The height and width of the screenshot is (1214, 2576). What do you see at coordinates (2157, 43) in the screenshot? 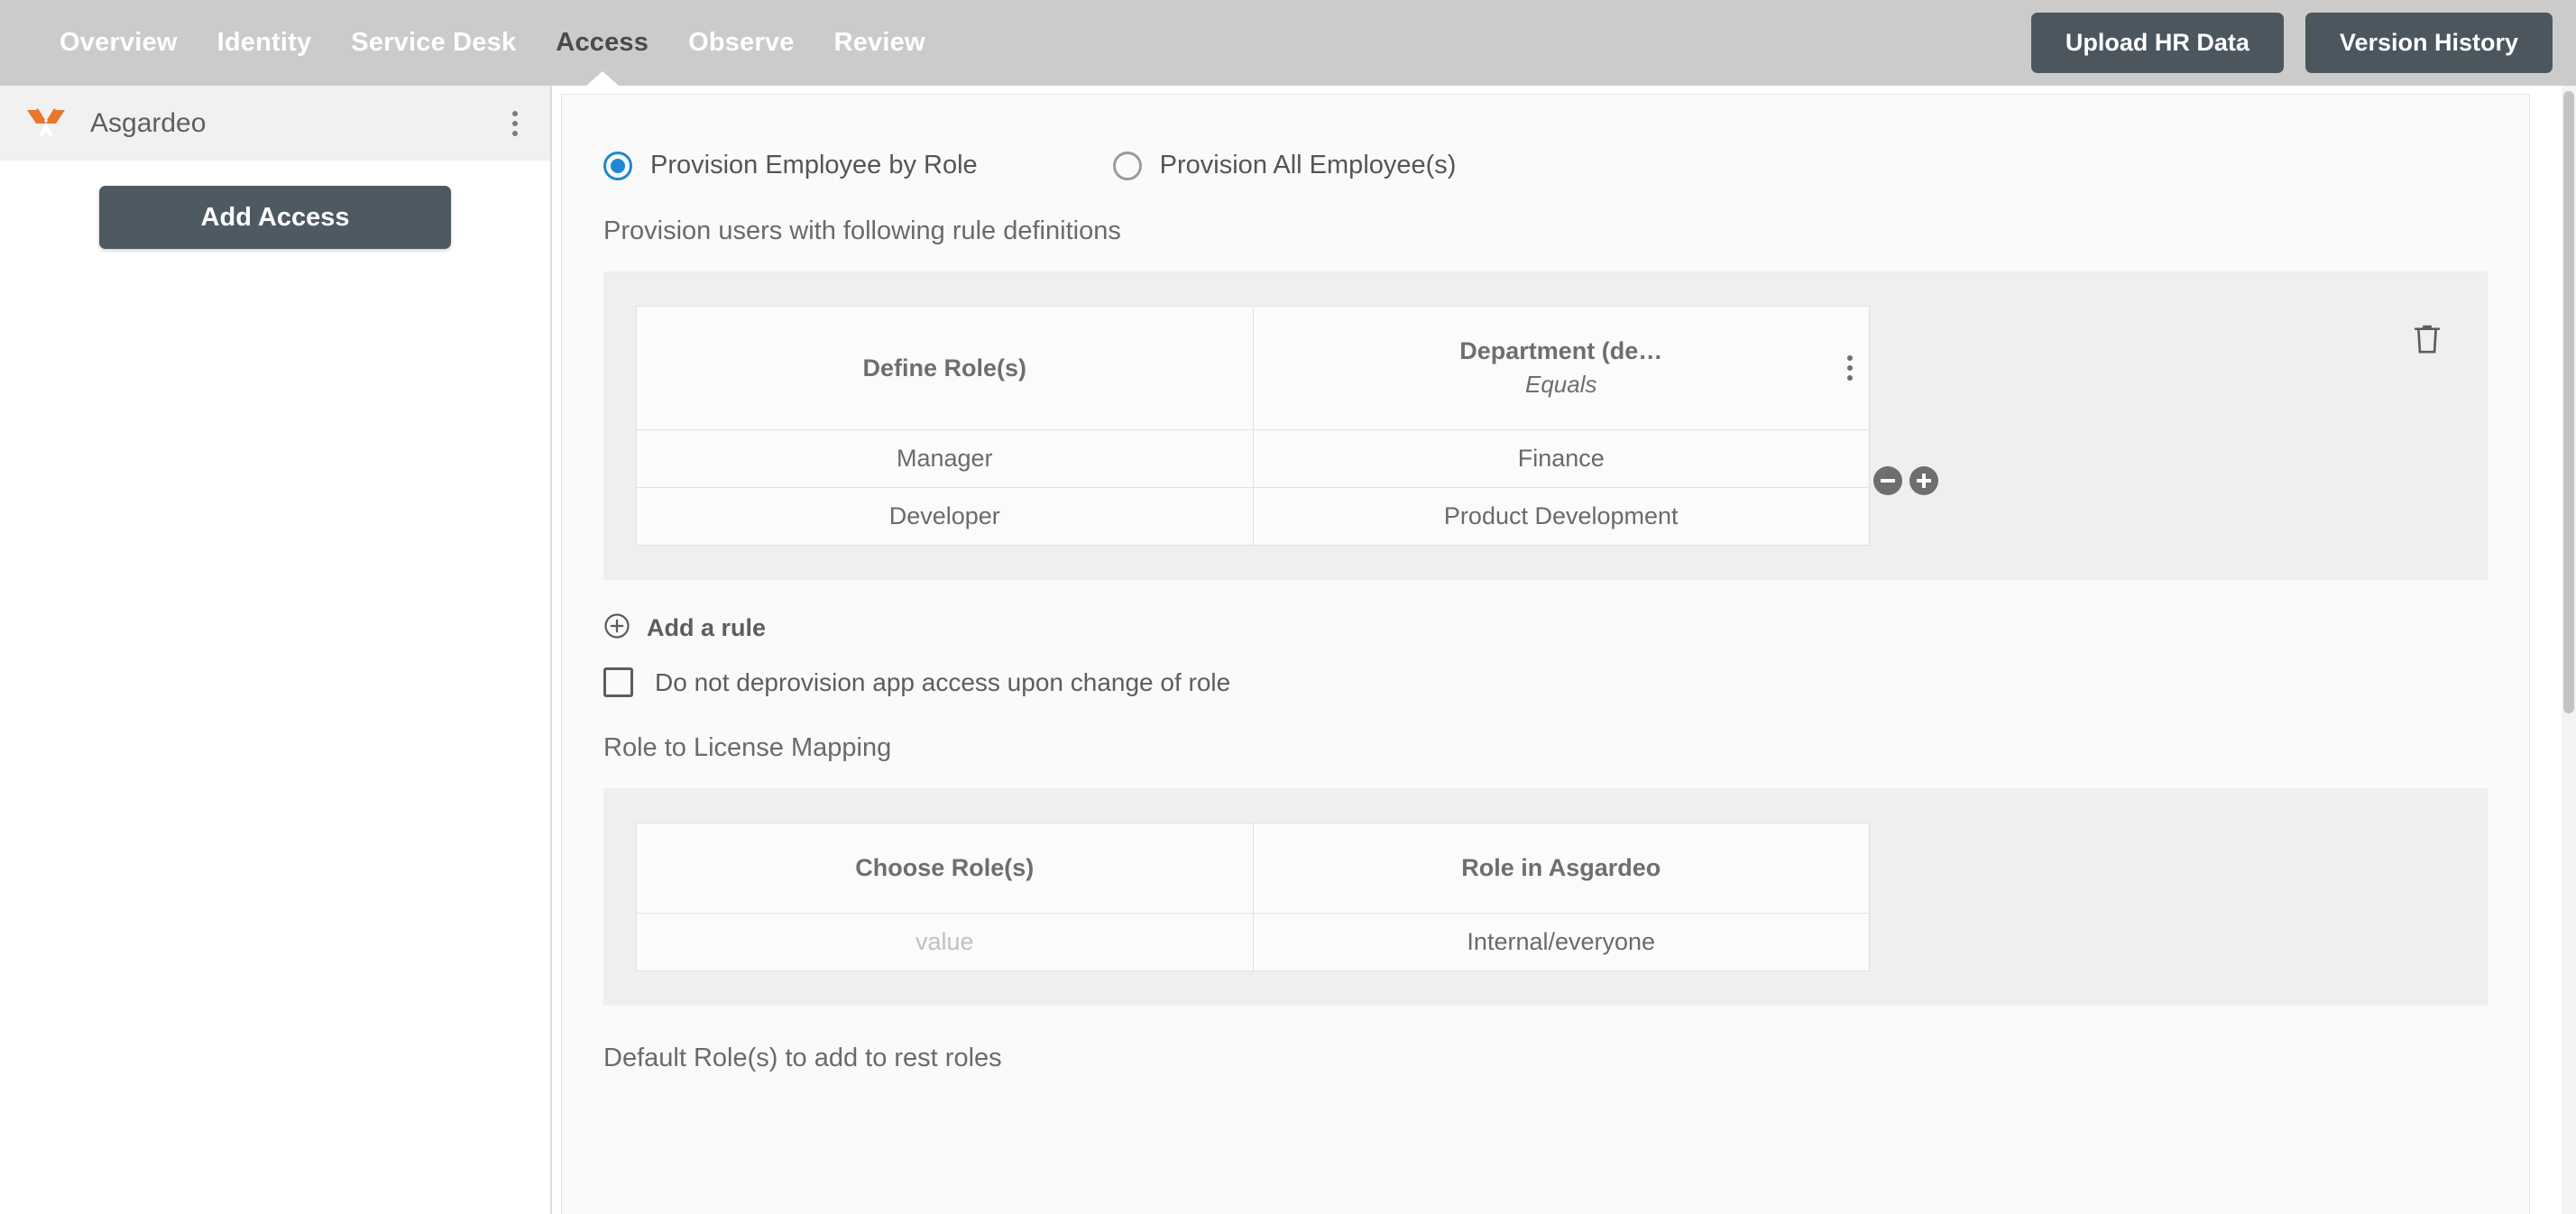
I see `upload-hr-data-button: Upload HR Data` at bounding box center [2157, 43].